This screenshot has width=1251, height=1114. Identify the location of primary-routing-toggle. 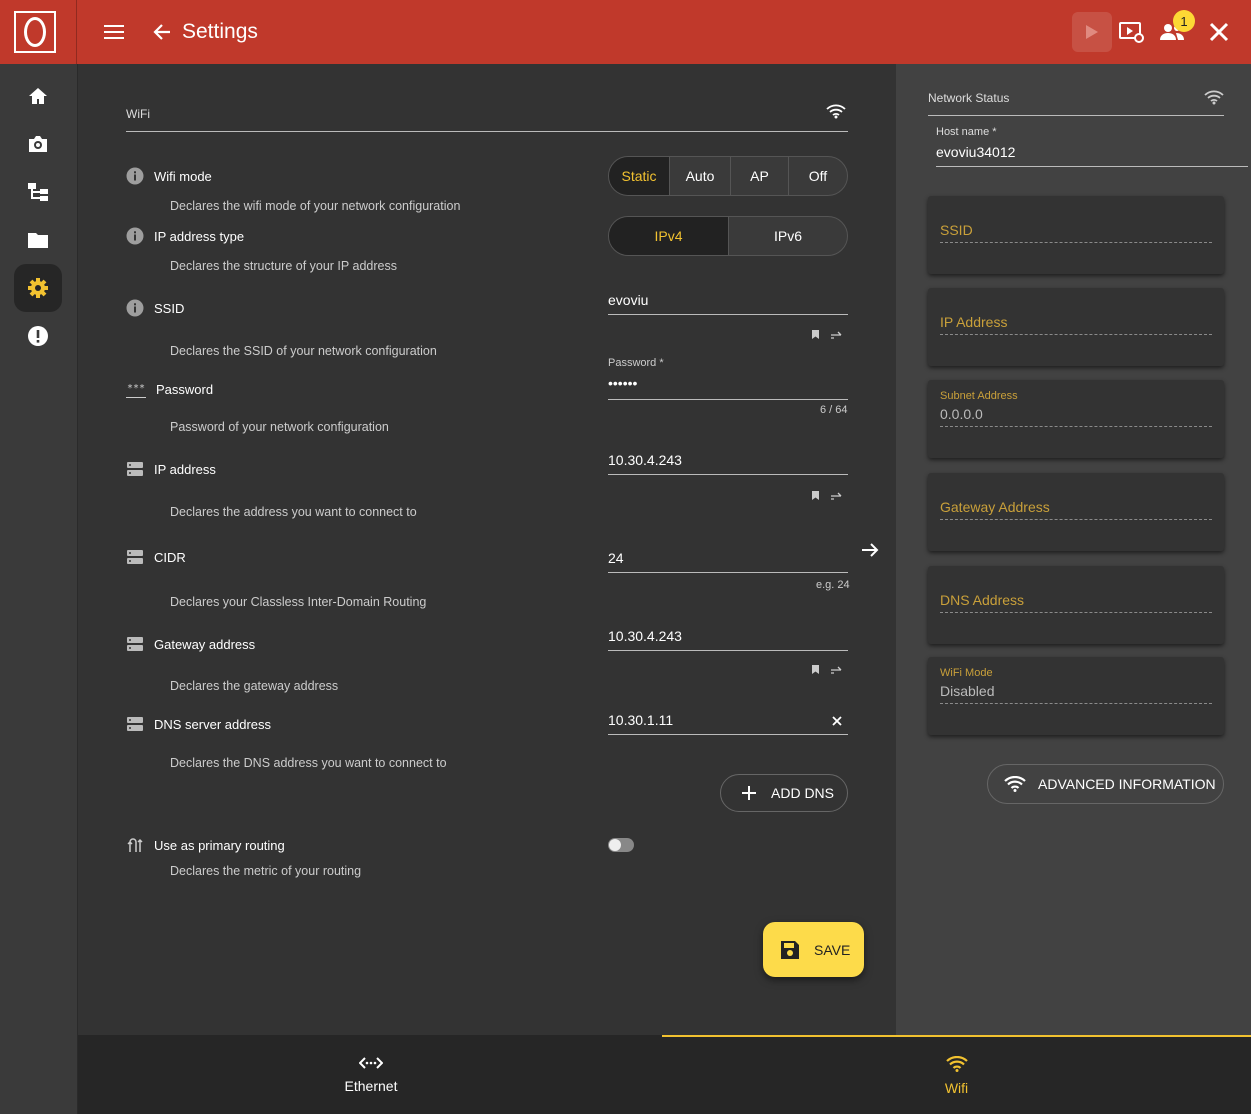
(621, 845).